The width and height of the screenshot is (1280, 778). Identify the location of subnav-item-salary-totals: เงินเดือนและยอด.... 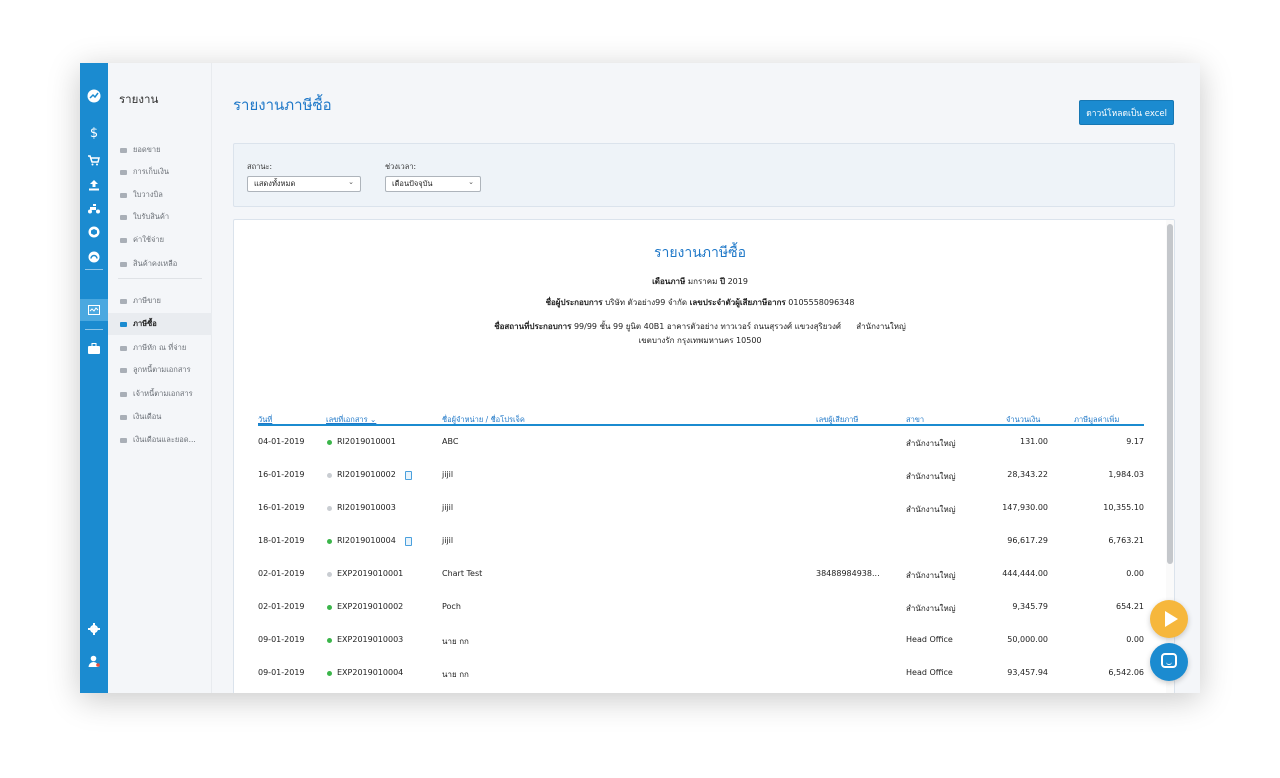
(160, 440).